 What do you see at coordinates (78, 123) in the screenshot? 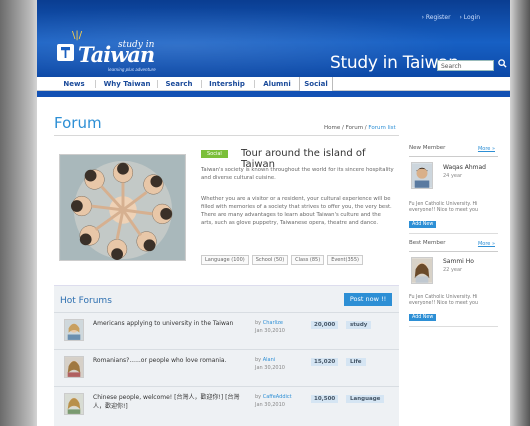
I see `page-title: Forum` at bounding box center [78, 123].